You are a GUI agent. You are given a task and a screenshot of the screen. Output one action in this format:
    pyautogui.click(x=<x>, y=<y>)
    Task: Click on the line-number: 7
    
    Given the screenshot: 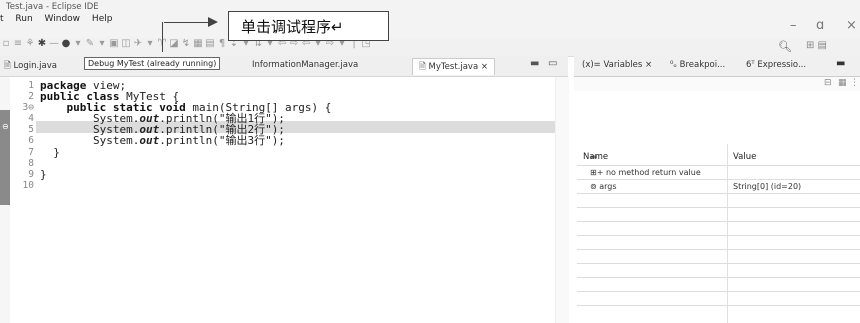 What is the action you would take?
    pyautogui.click(x=31, y=152)
    